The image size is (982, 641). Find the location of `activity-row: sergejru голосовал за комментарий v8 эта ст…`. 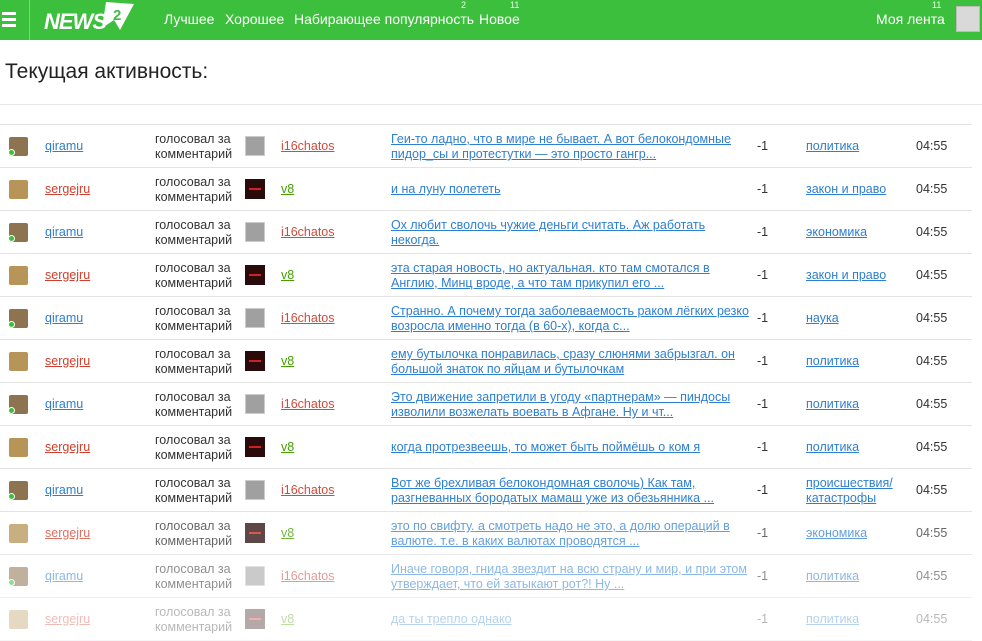

activity-row: sergejru голосовал за комментарий v8 эта ст… is located at coordinates (486, 275).